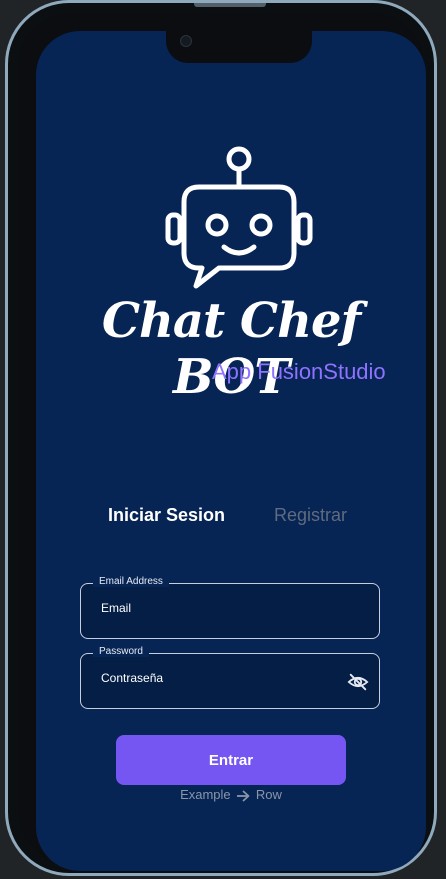 The image size is (446, 879). What do you see at coordinates (358, 682) in the screenshot?
I see `eye-off-icon` at bounding box center [358, 682].